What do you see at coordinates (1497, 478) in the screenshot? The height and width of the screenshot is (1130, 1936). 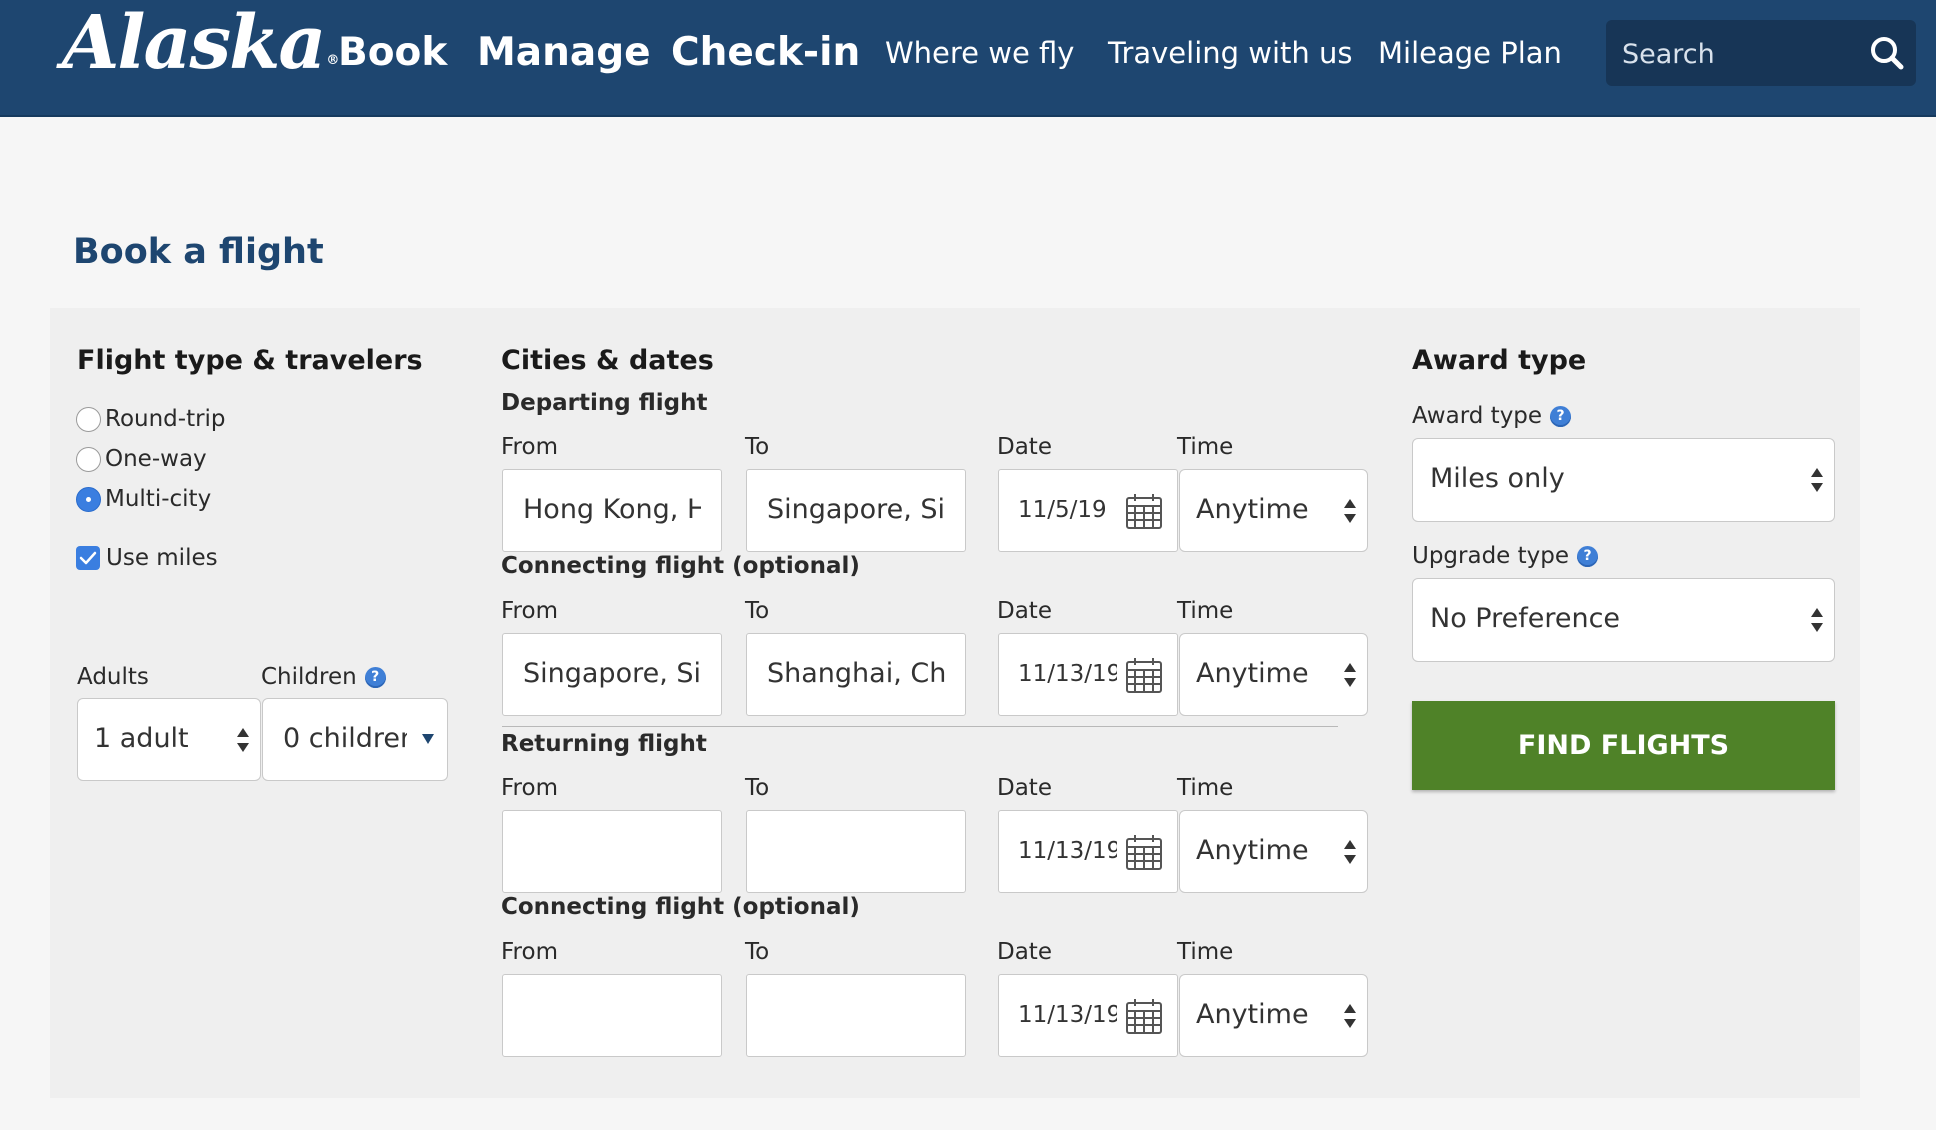 I see `award-type-value: Miles only` at bounding box center [1497, 478].